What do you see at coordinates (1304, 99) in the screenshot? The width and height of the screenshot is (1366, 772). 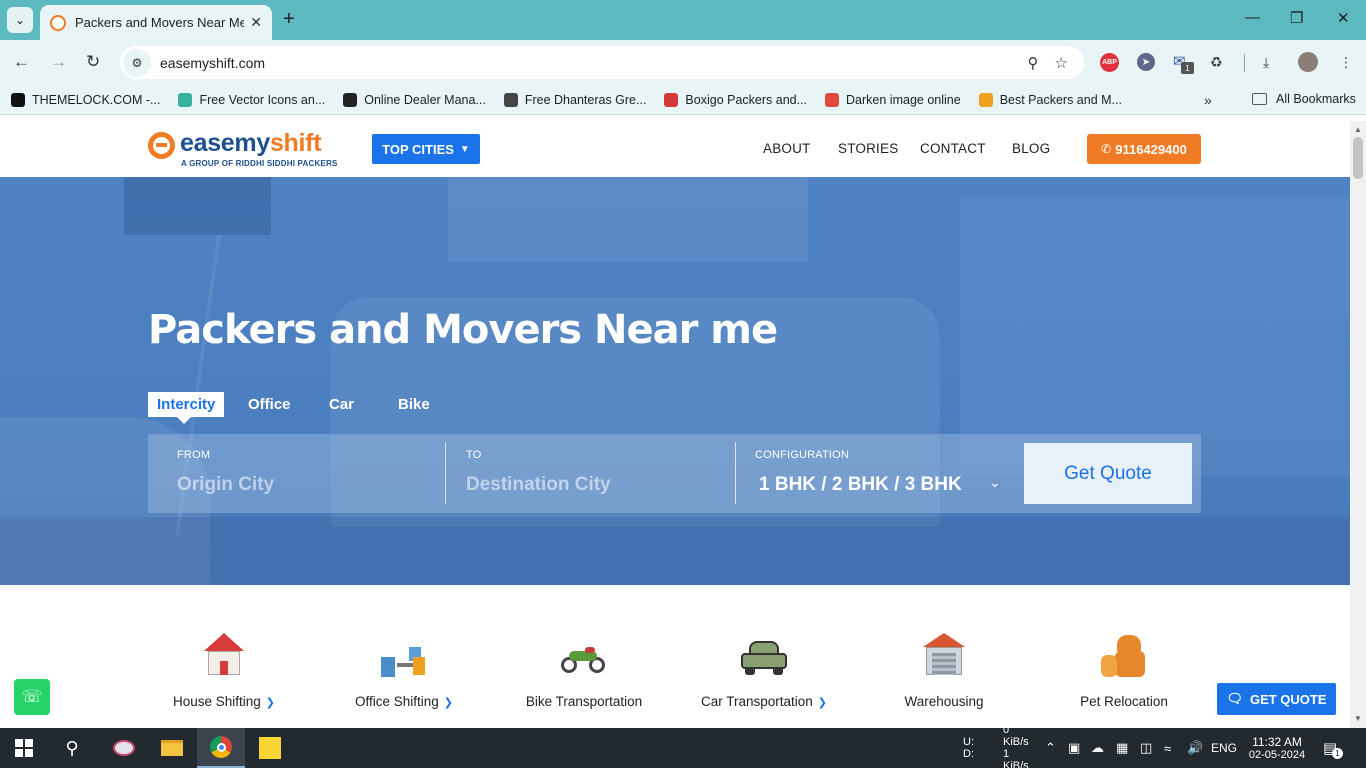 I see `all-bookmarks-button: All Bookmarks` at bounding box center [1304, 99].